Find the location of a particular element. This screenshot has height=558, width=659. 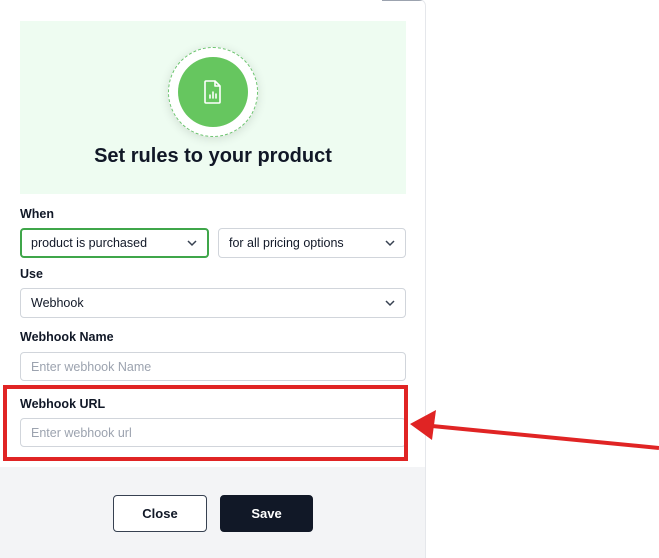

trigger-select: product is purchased is located at coordinates (114, 243).